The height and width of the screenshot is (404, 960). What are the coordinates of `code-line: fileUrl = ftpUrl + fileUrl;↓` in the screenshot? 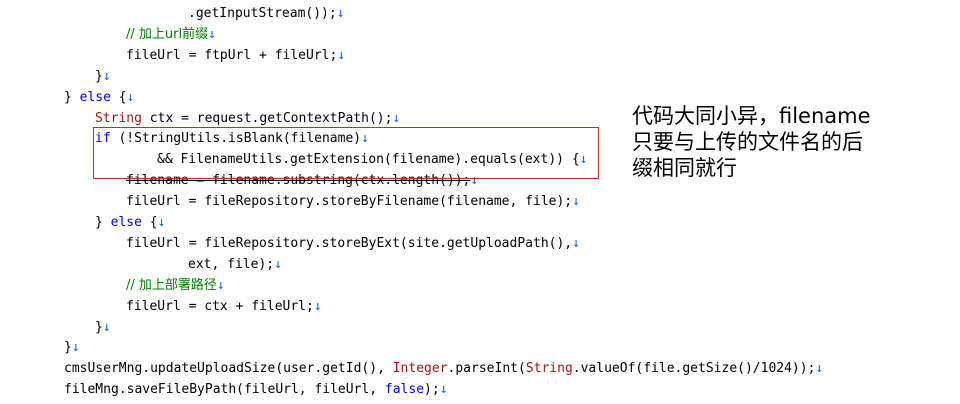 It's located at (235, 56).